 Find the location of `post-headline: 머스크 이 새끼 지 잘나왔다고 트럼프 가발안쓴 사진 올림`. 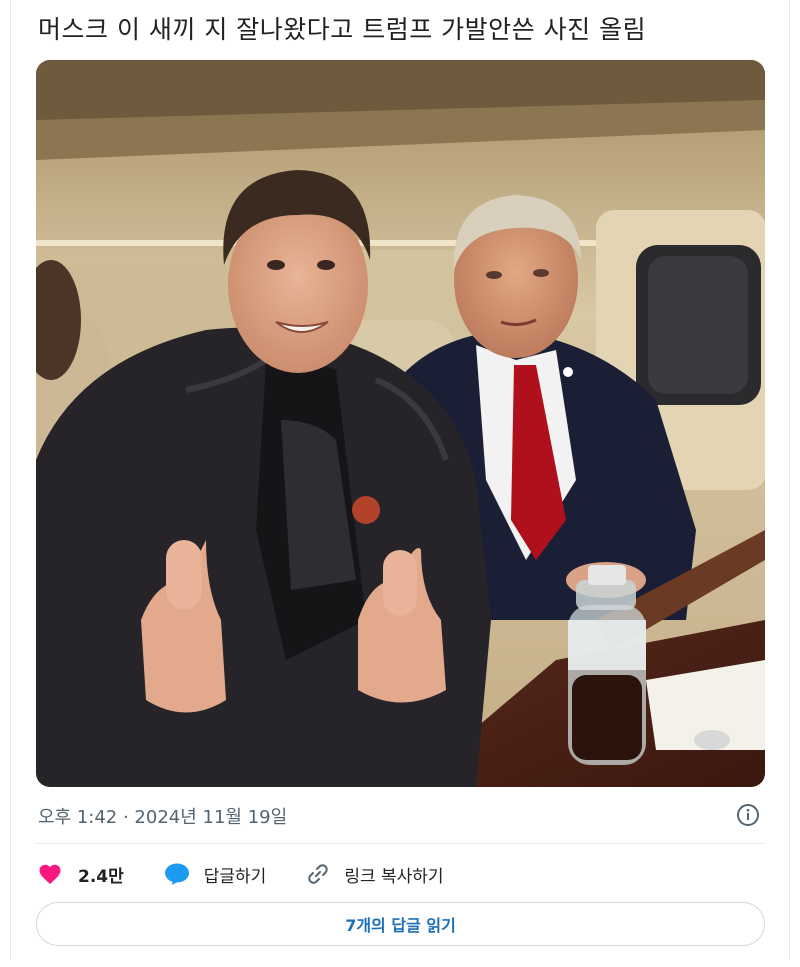

post-headline: 머스크 이 새끼 지 잘나왔다고 트럼프 가발안쓴 사진 올림 is located at coordinates (342, 29).